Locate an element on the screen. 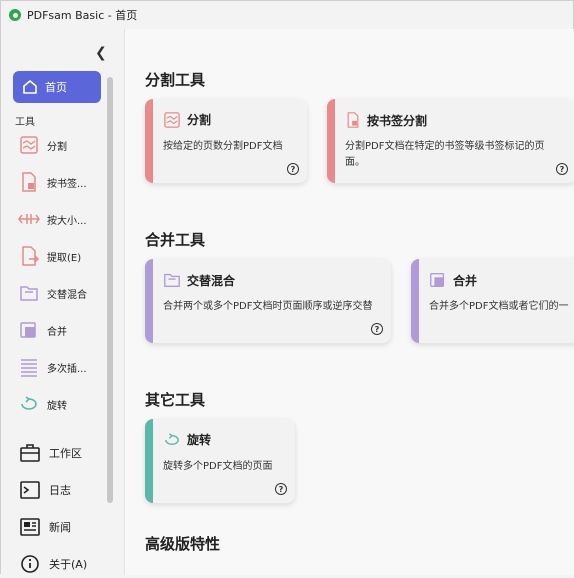  card-description: 合并多个PDF文档或者它们的一 is located at coordinates (499, 306).